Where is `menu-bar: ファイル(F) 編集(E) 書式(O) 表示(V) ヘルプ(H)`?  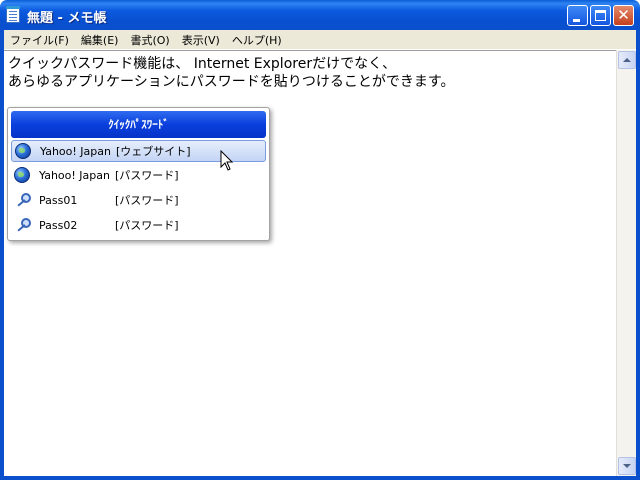 menu-bar: ファイル(F) 編集(E) 書式(O) 表示(V) ヘルプ(H) is located at coordinates (320, 39).